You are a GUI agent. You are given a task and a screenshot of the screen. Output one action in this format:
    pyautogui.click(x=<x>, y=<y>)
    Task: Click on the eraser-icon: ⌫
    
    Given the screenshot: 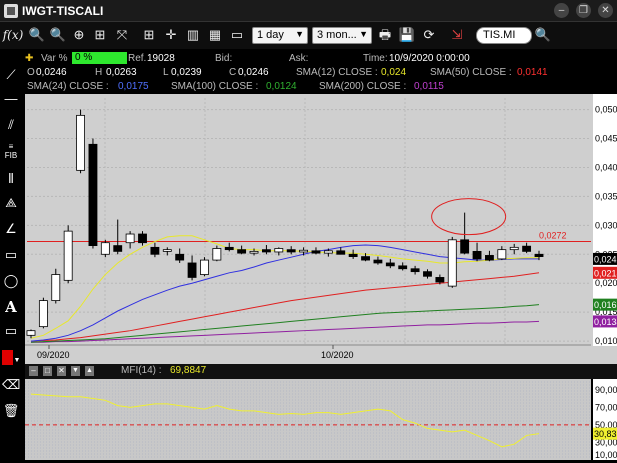 What is the action you would take?
    pyautogui.click(x=11, y=385)
    